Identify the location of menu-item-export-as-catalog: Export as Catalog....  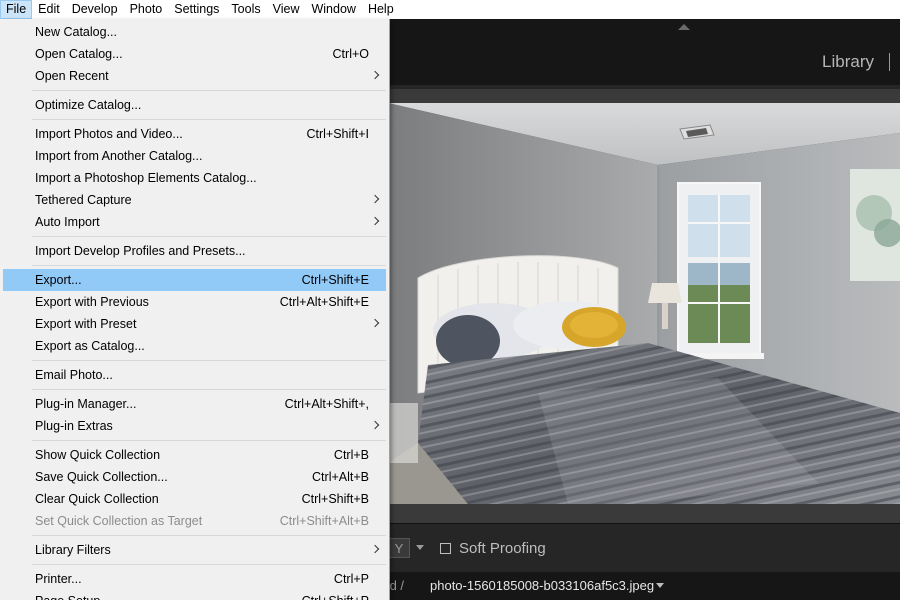
(194, 346).